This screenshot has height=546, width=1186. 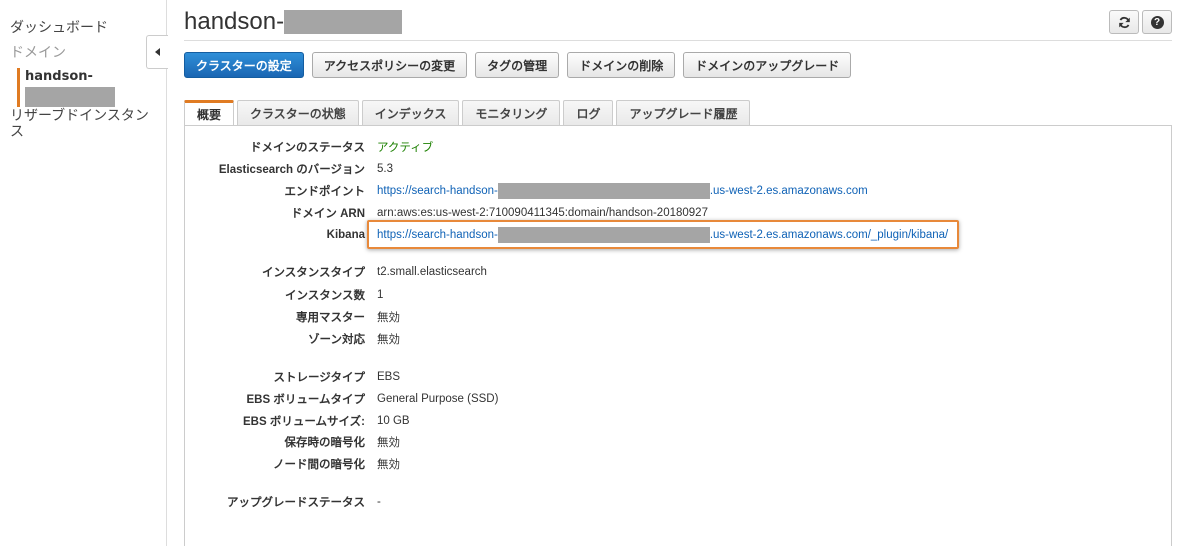 I want to click on manage-tags-button: タグの管理, so click(x=517, y=65).